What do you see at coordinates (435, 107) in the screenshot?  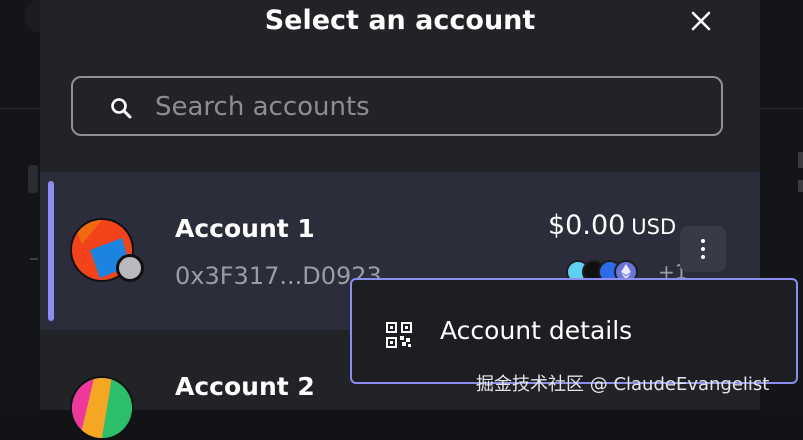 I see `search-input` at bounding box center [435, 107].